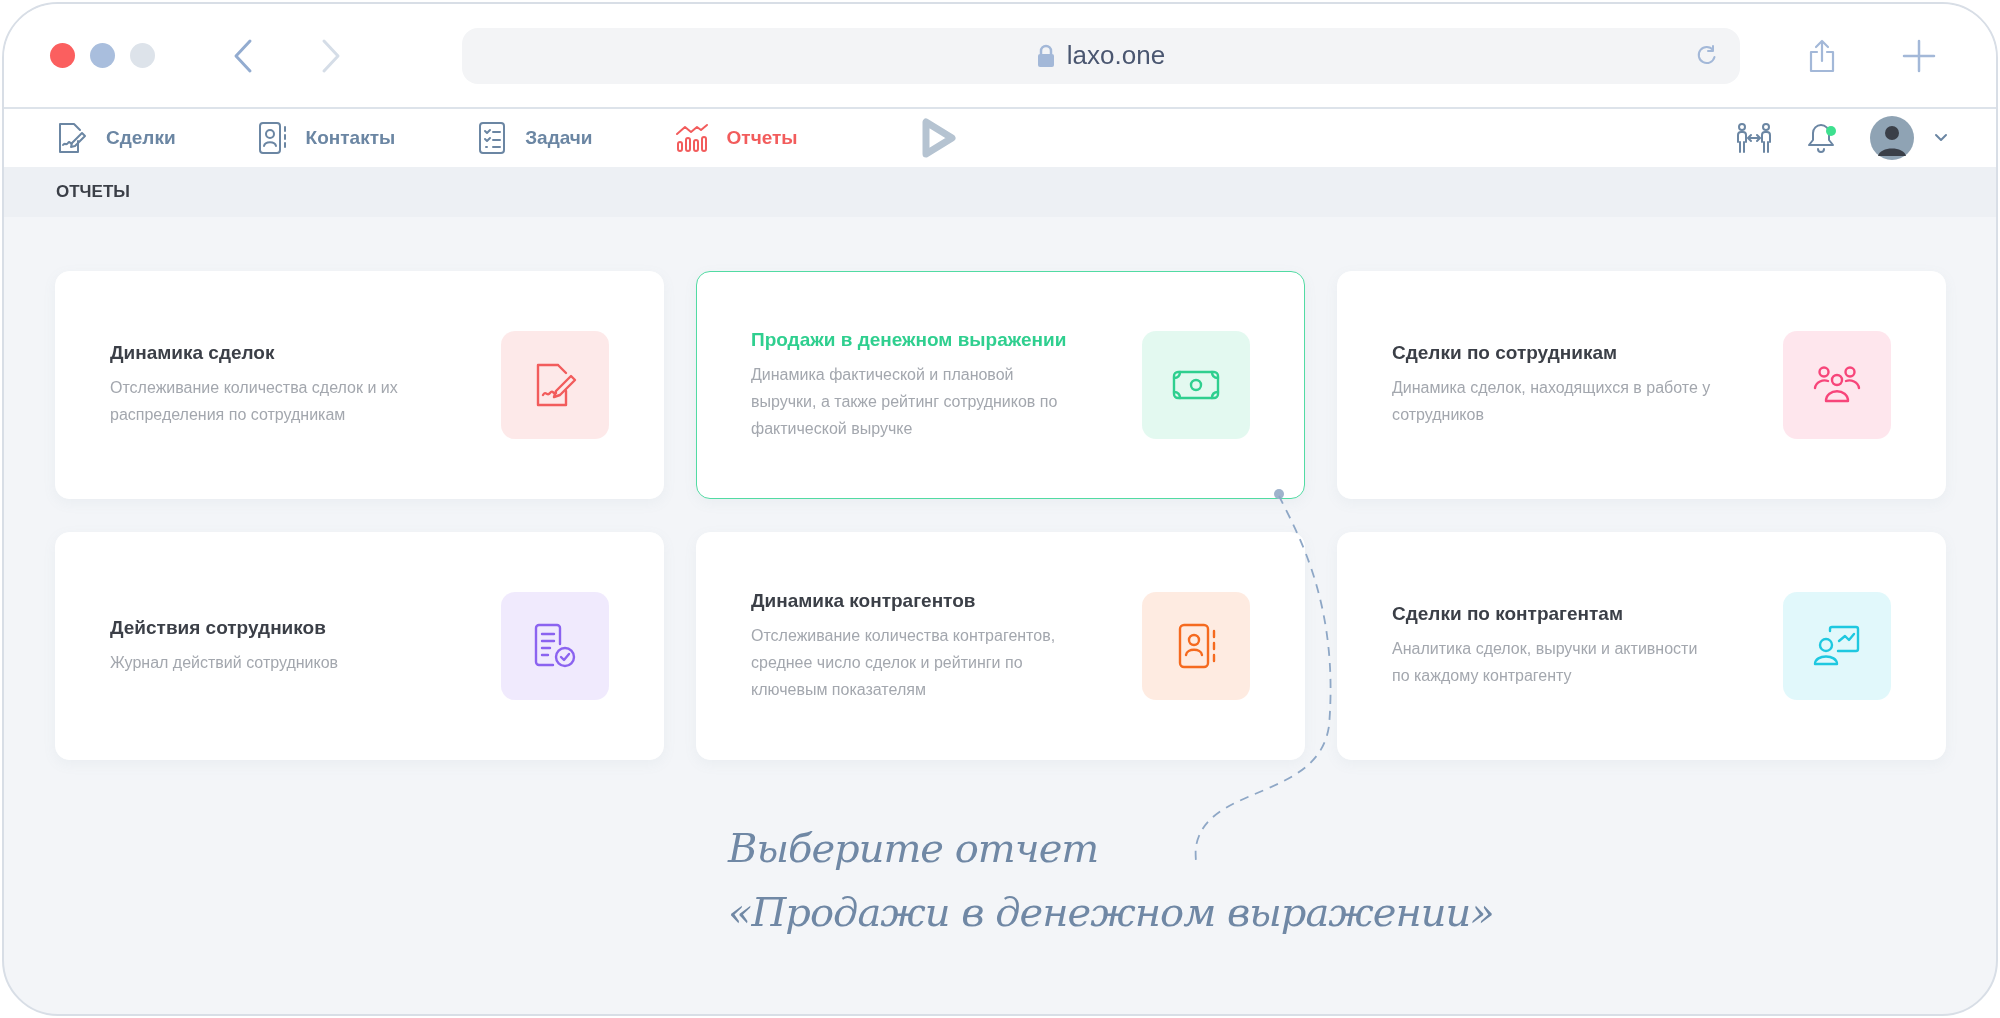  I want to click on address-bar: laxo.one, so click(1101, 55).